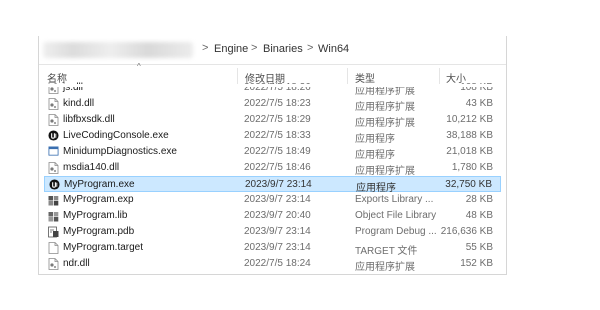  Describe the element at coordinates (53, 216) in the screenshot. I see `lib-file-icon` at that location.